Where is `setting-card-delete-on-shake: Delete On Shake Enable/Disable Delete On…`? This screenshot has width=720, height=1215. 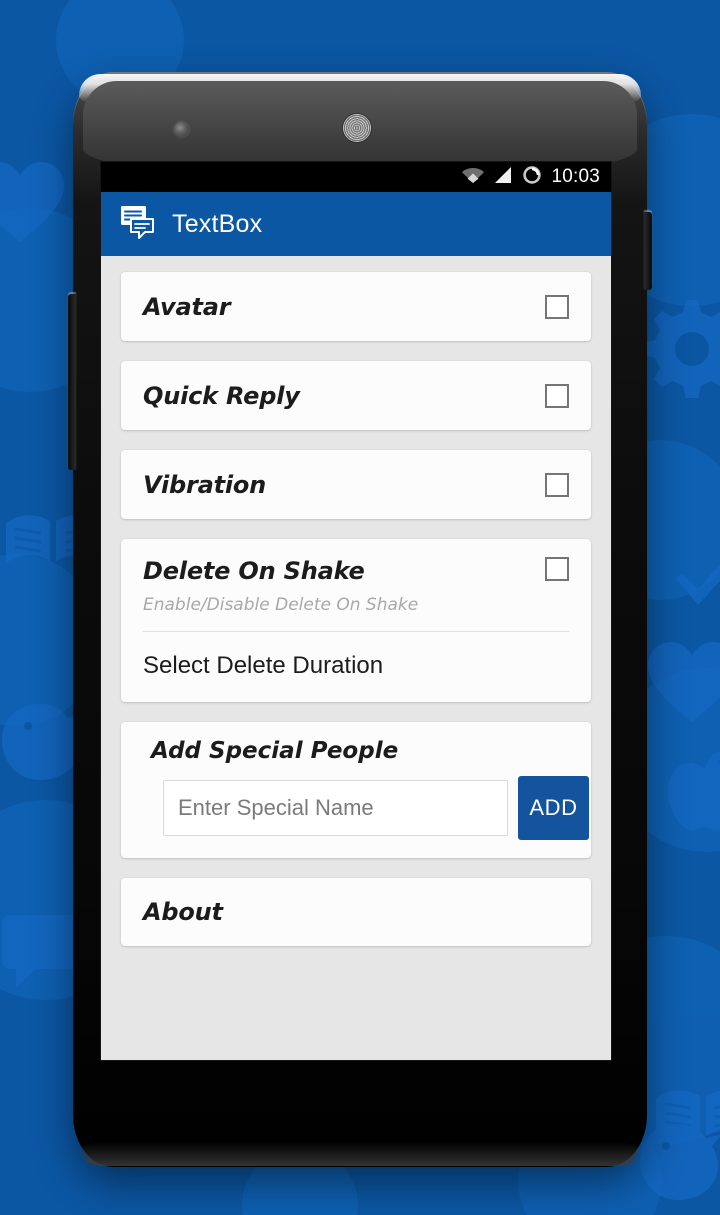
setting-card-delete-on-shake: Delete On Shake Enable/Disable Delete On… is located at coordinates (356, 620).